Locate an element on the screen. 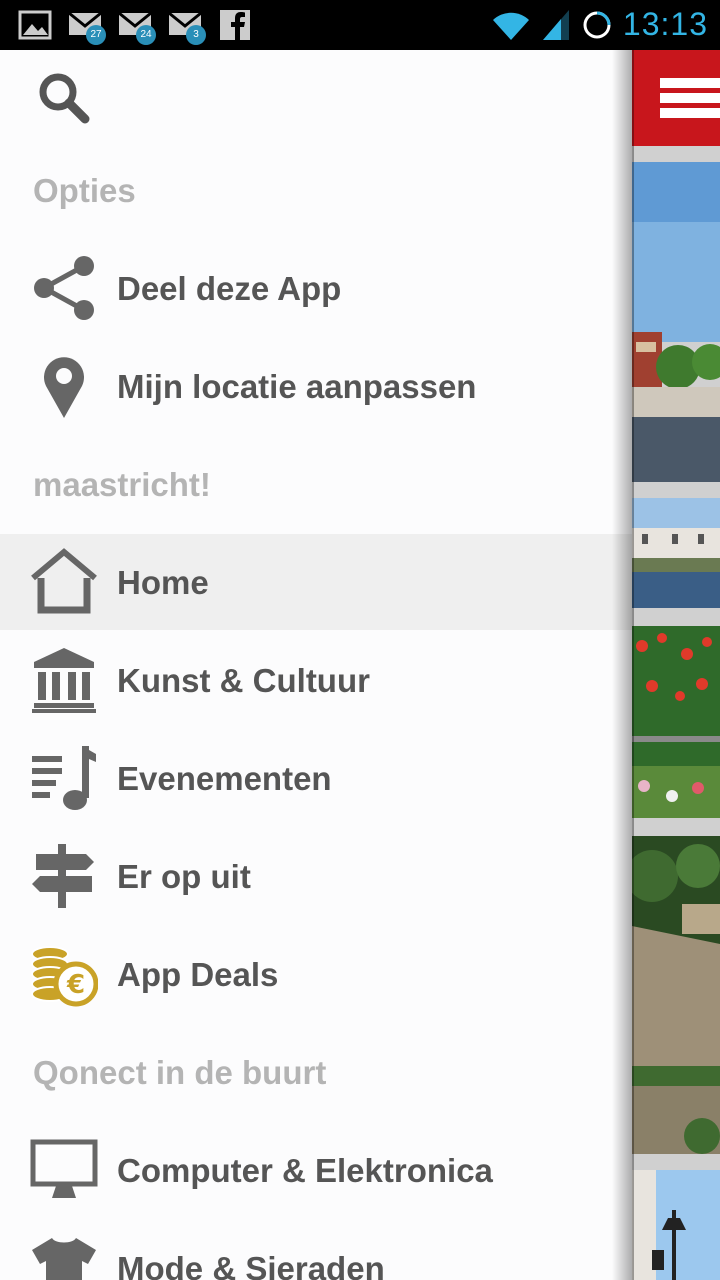 The image size is (720, 1280). photo-tile-square is located at coordinates (676, 322).